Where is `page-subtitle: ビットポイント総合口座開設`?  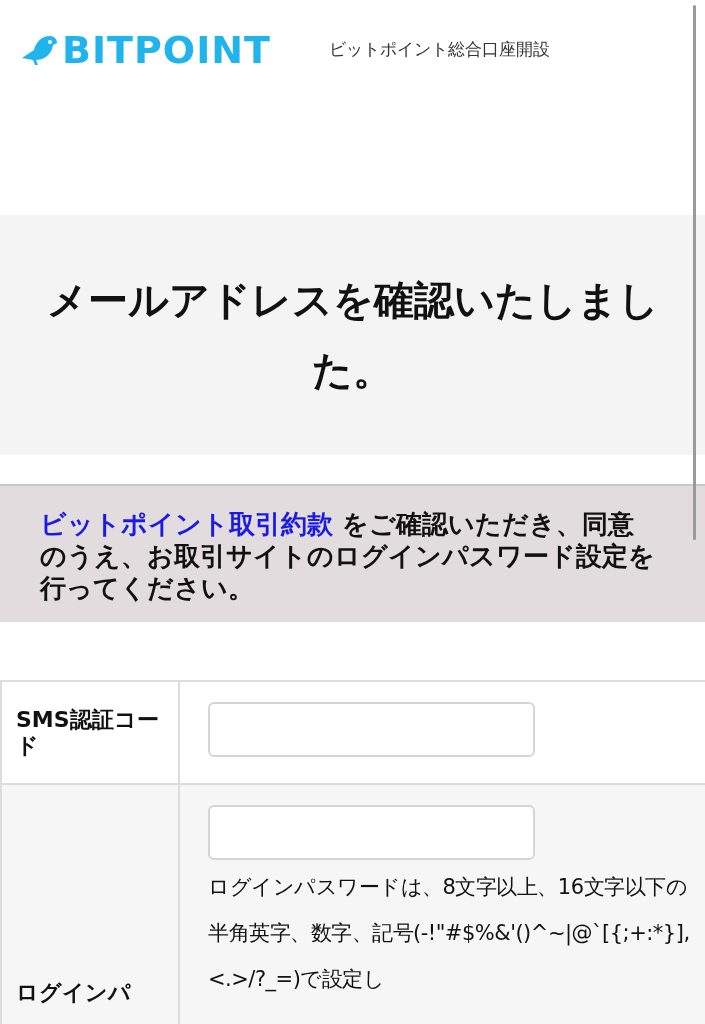 page-subtitle: ビットポイント総合口座開設 is located at coordinates (440, 50).